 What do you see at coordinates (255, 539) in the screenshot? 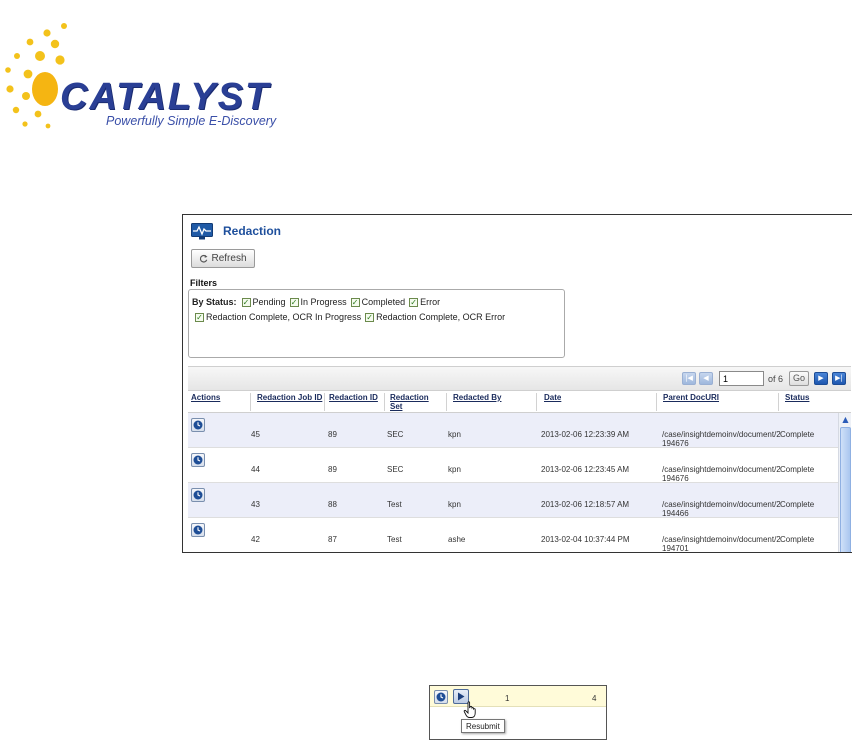
I see `cell-job-id: 42` at bounding box center [255, 539].